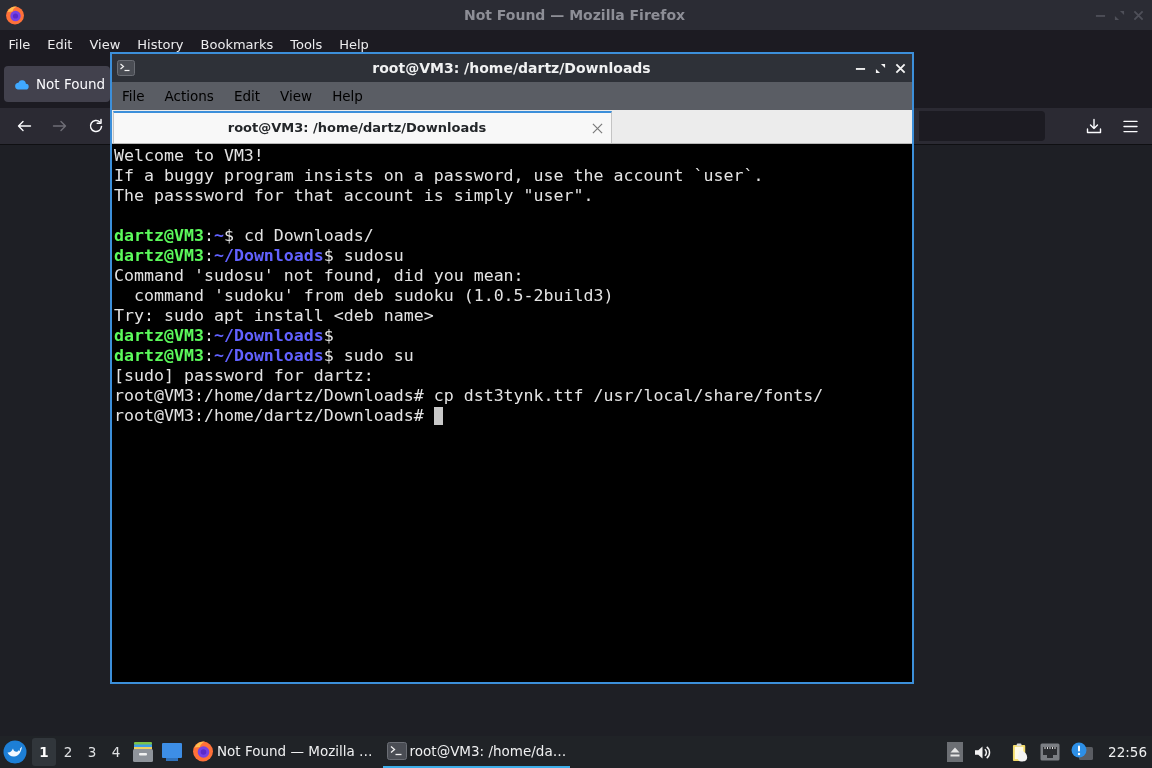  I want to click on menu-item: History, so click(160, 45).